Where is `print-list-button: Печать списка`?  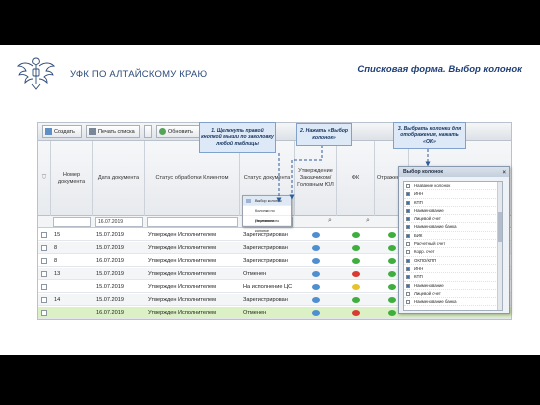
print-list-button: Печать списка is located at coordinates (113, 131).